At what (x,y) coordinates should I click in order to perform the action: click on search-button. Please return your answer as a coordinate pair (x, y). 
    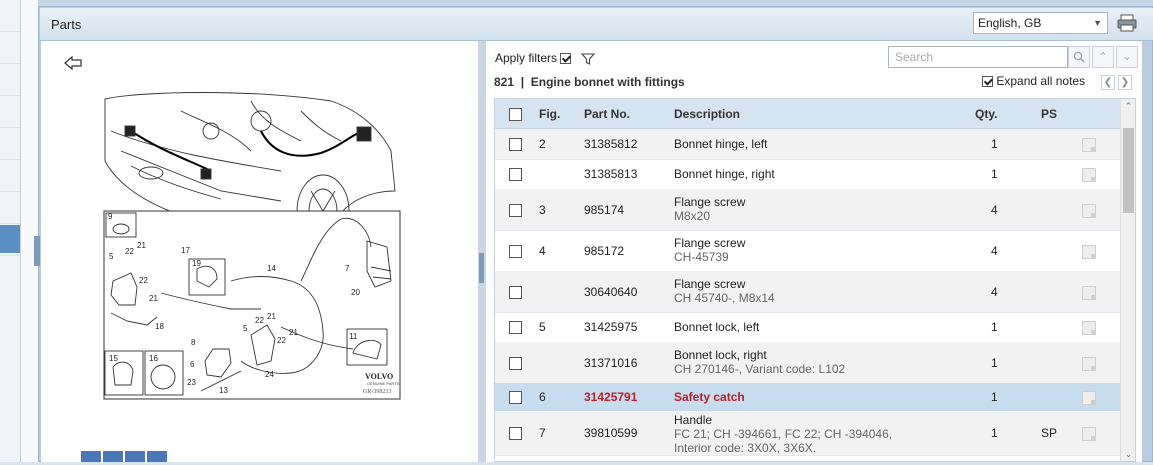
    Looking at the image, I should click on (1079, 57).